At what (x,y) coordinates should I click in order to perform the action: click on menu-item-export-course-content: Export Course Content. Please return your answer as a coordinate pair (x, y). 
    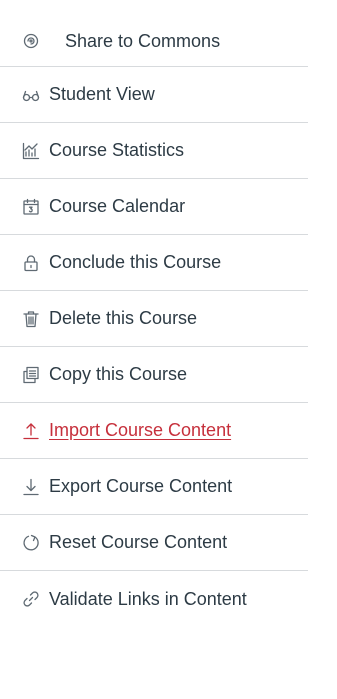
    Looking at the image, I should click on (154, 487).